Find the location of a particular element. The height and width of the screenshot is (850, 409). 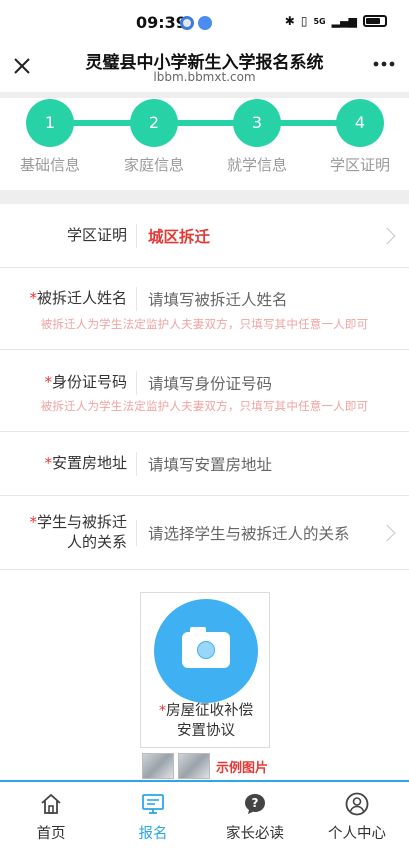

nav-home-label: 首页 is located at coordinates (51, 834).